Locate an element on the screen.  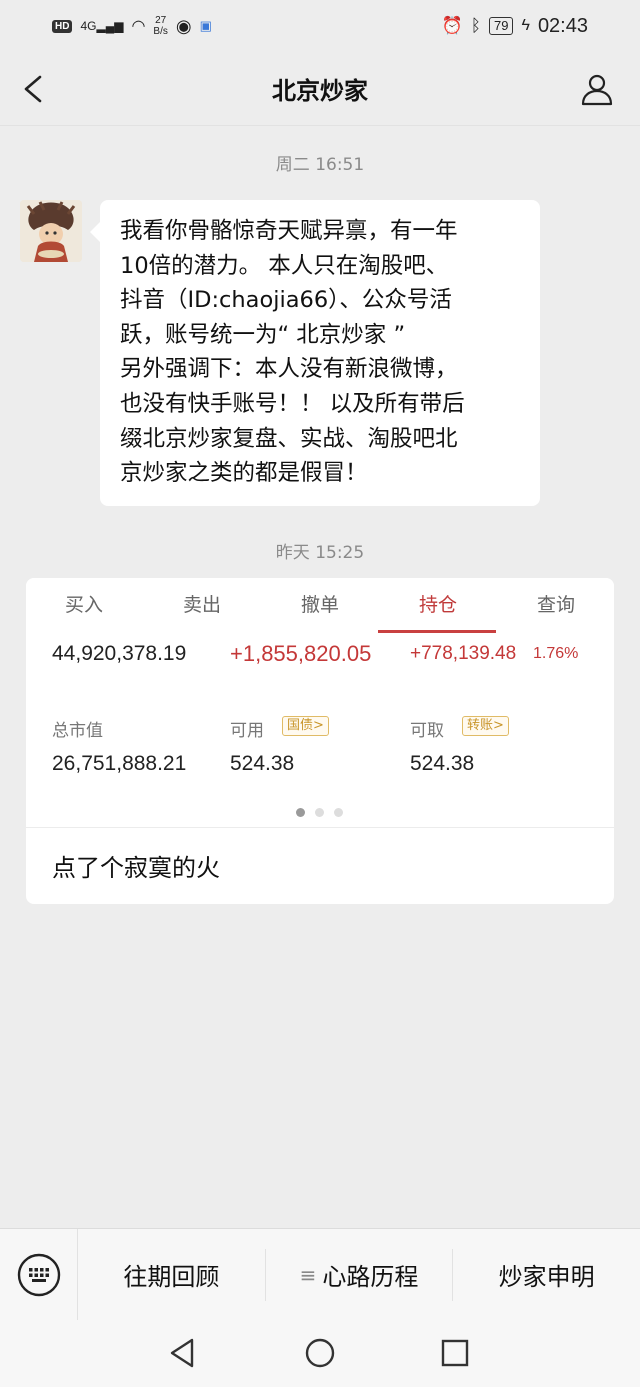
market-value: 26,751,888.21 is located at coordinates (119, 763).